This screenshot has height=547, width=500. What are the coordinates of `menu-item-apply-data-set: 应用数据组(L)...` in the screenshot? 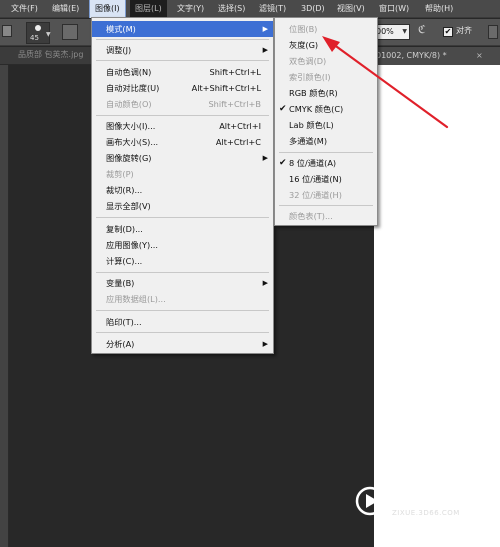 It's located at (136, 299).